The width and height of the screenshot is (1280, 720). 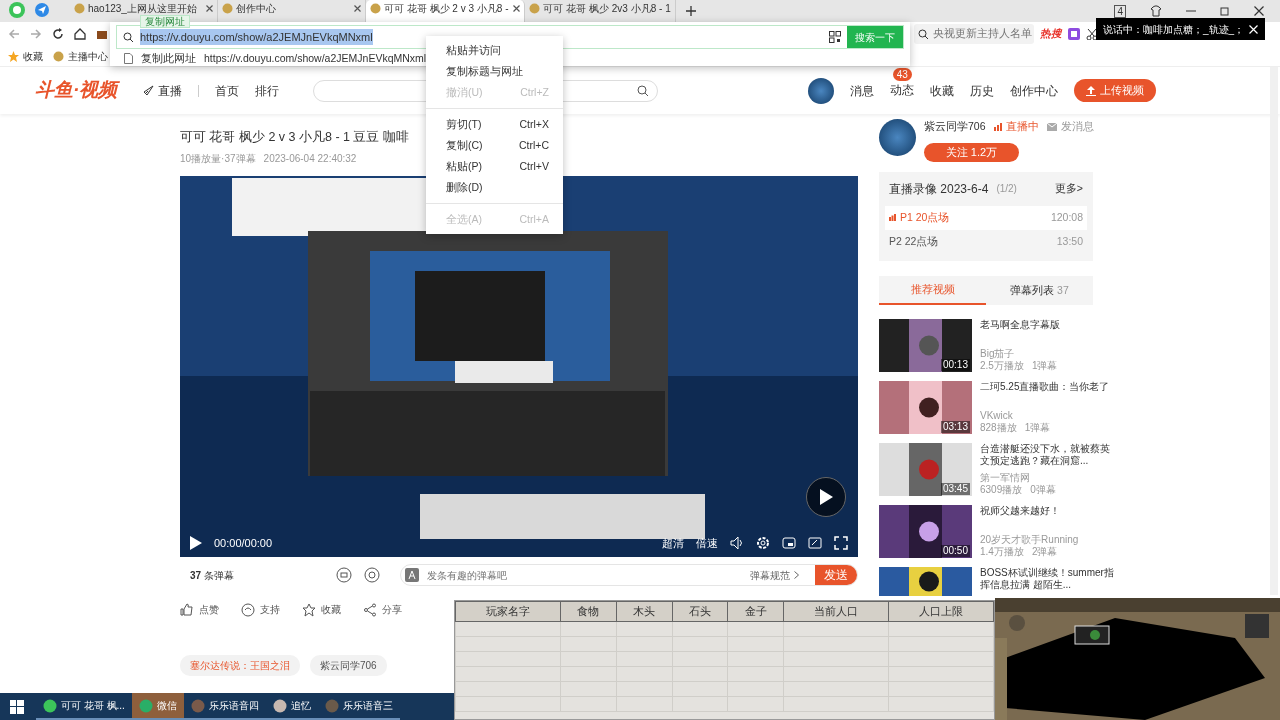 I want to click on nav-link: 收藏, so click(x=942, y=90).